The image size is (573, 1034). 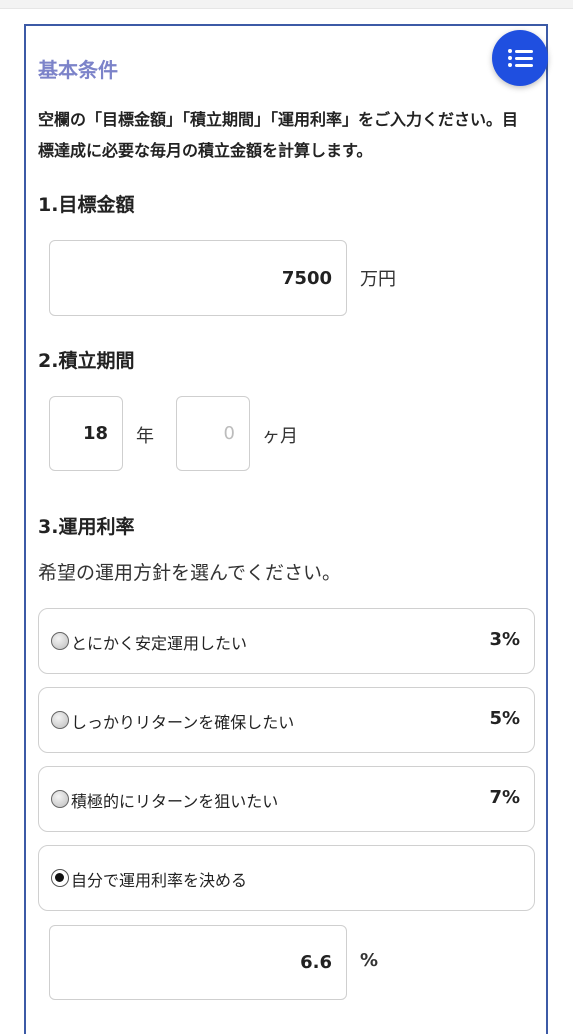 What do you see at coordinates (286, 641) in the screenshot?
I see `rate-option-stable: とにかく安定運用したい 3%` at bounding box center [286, 641].